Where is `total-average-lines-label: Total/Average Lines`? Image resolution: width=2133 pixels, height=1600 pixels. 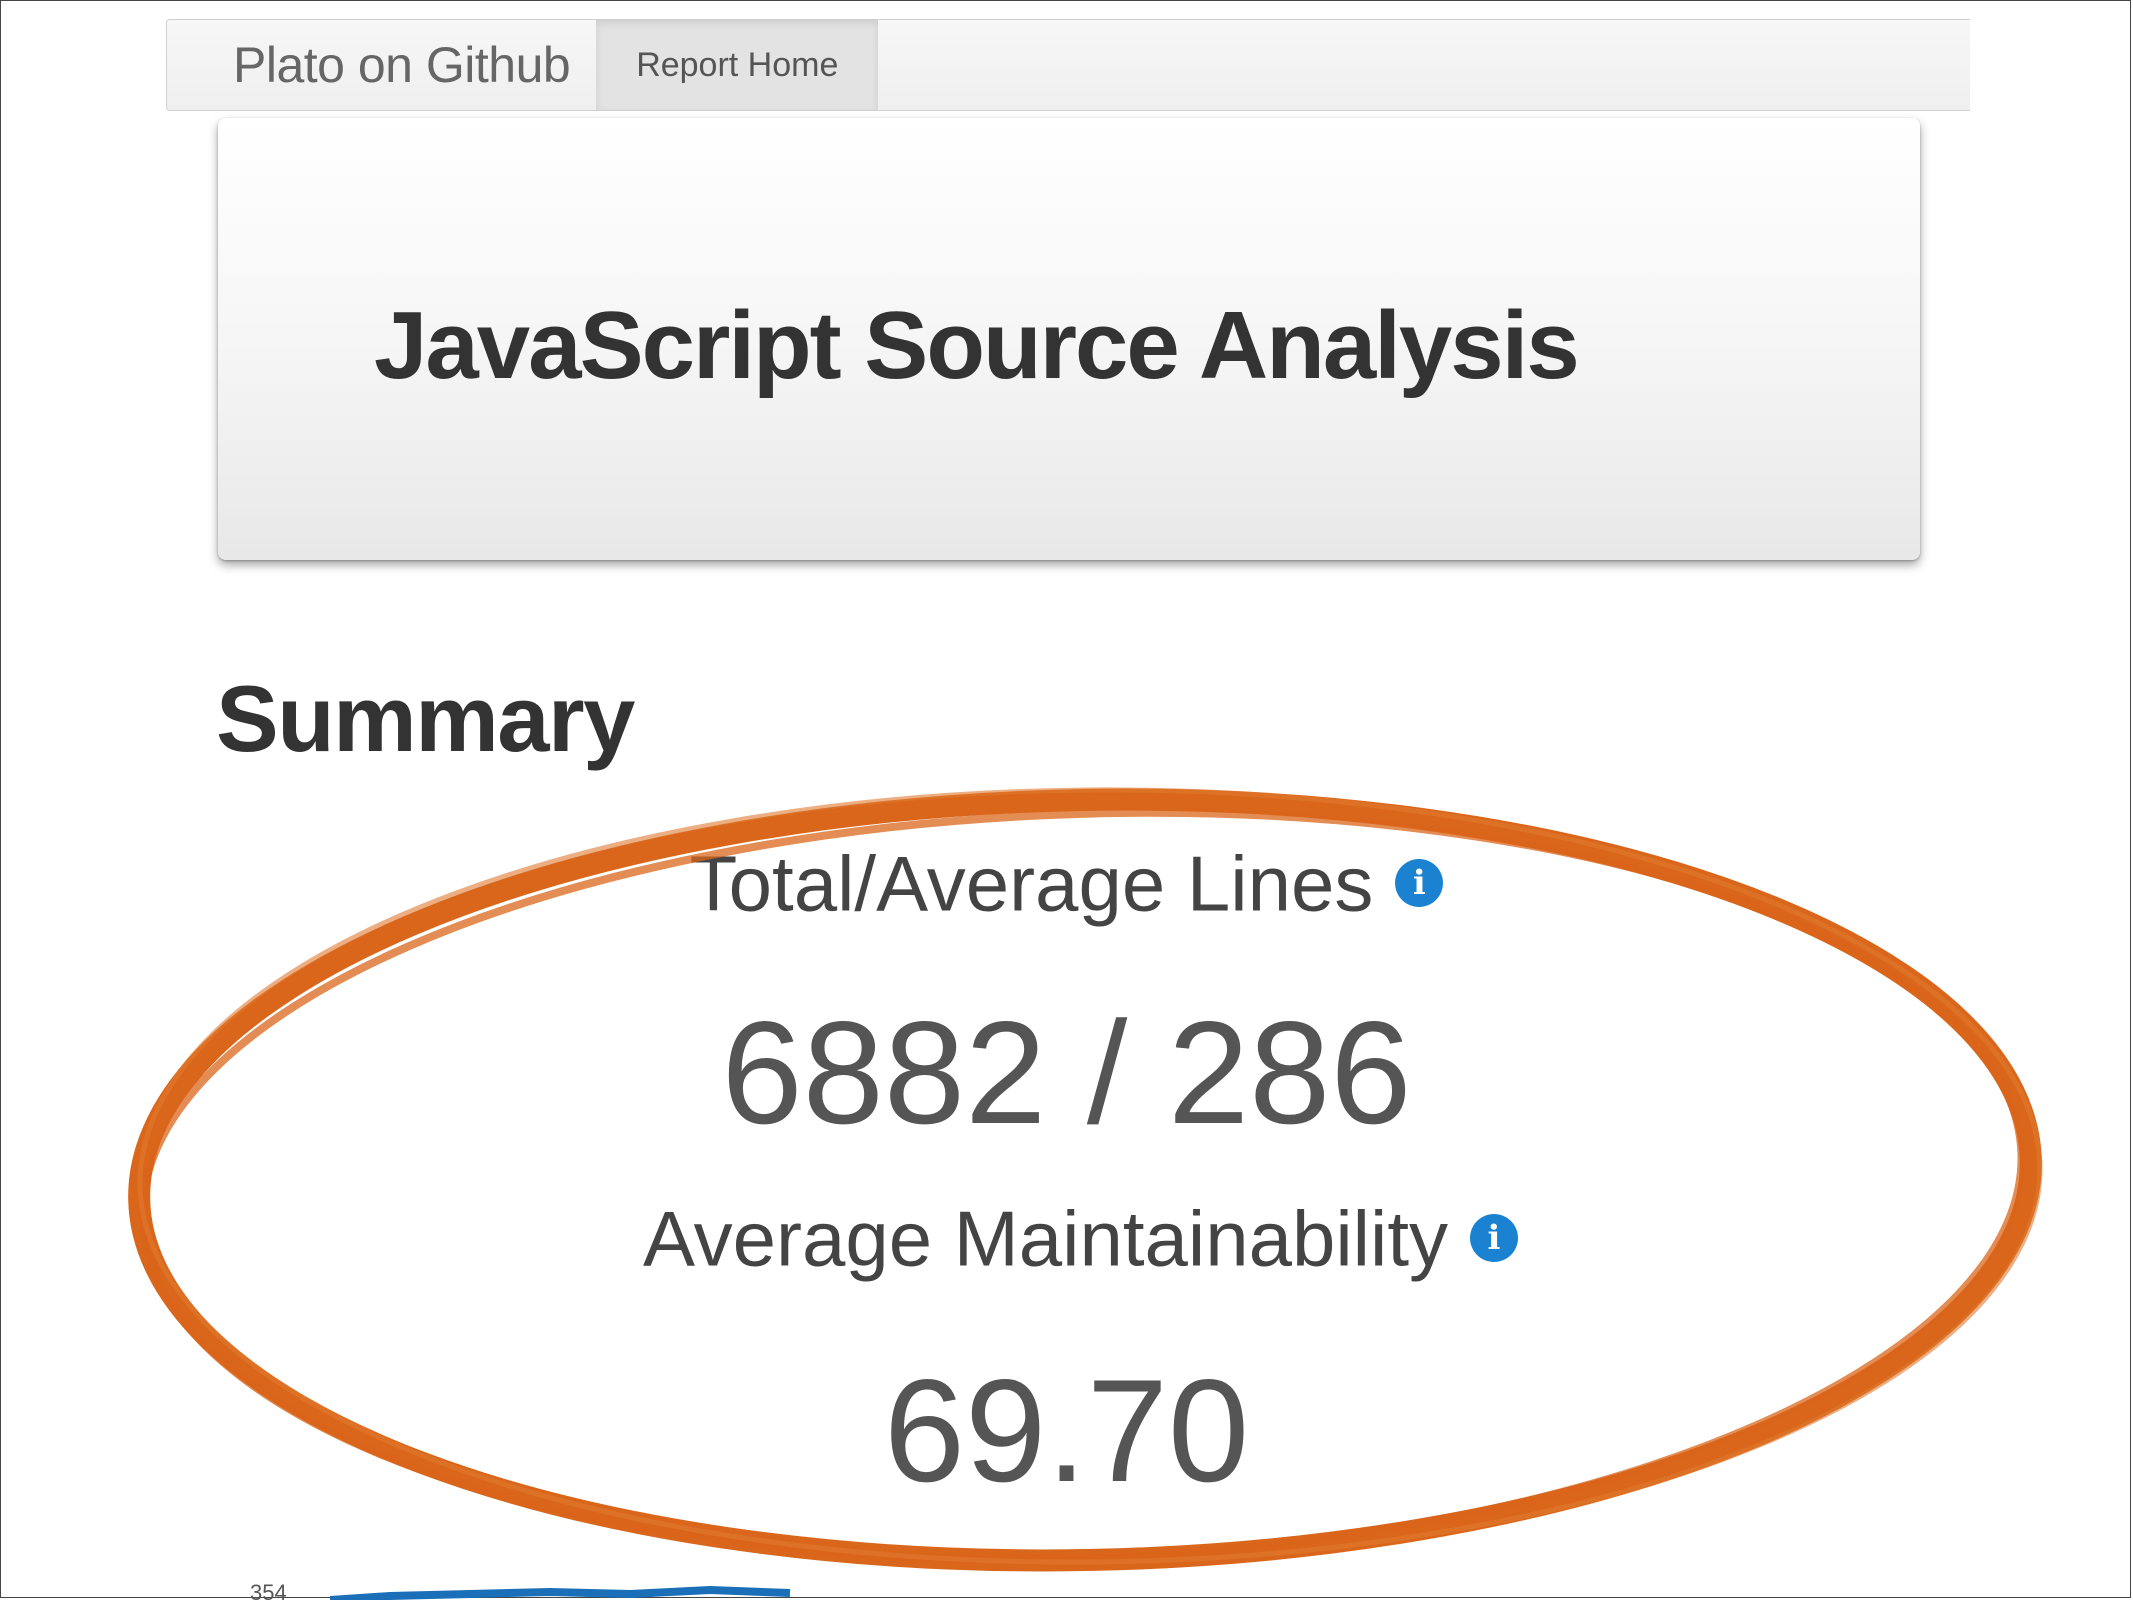 total-average-lines-label: Total/Average Lines is located at coordinates (1031, 883).